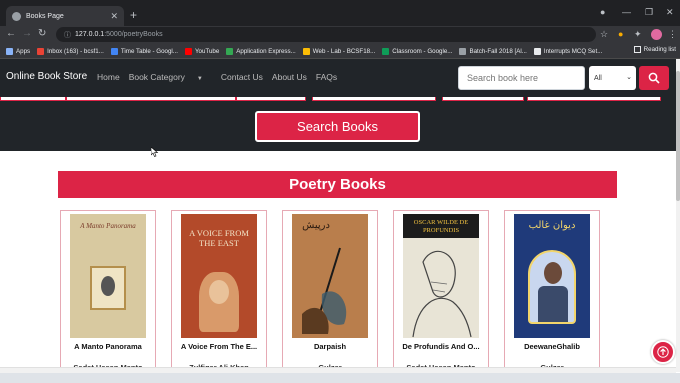 The width and height of the screenshot is (680, 383). Describe the element at coordinates (638, 34) in the screenshot. I see `extensions-puzzle-icon: ✦` at that location.